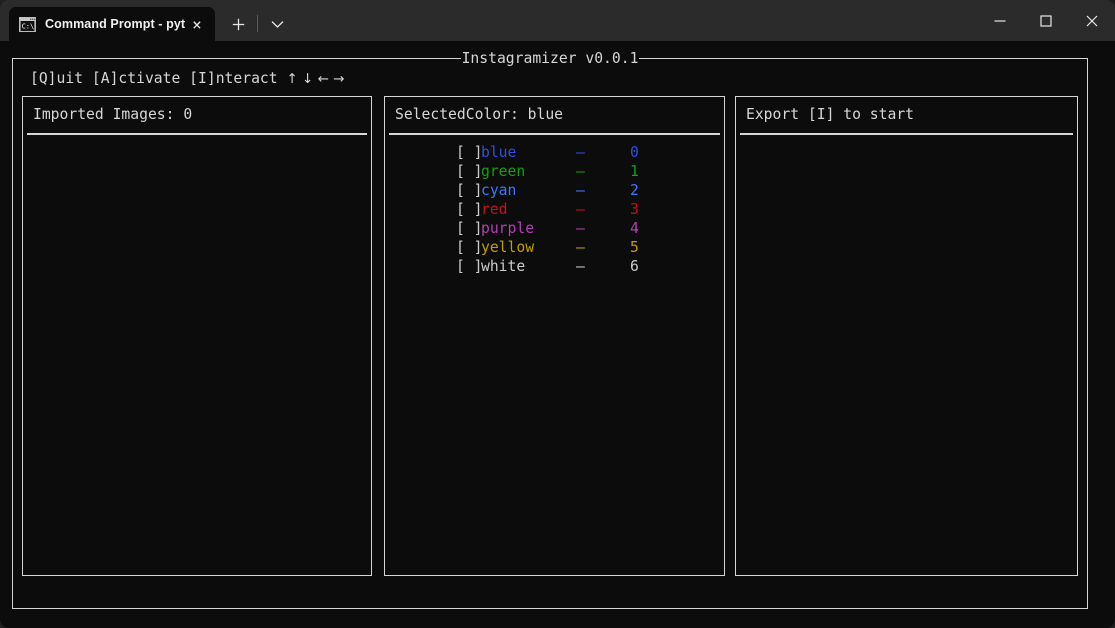  I want to click on color-name-red: red, so click(494, 209).